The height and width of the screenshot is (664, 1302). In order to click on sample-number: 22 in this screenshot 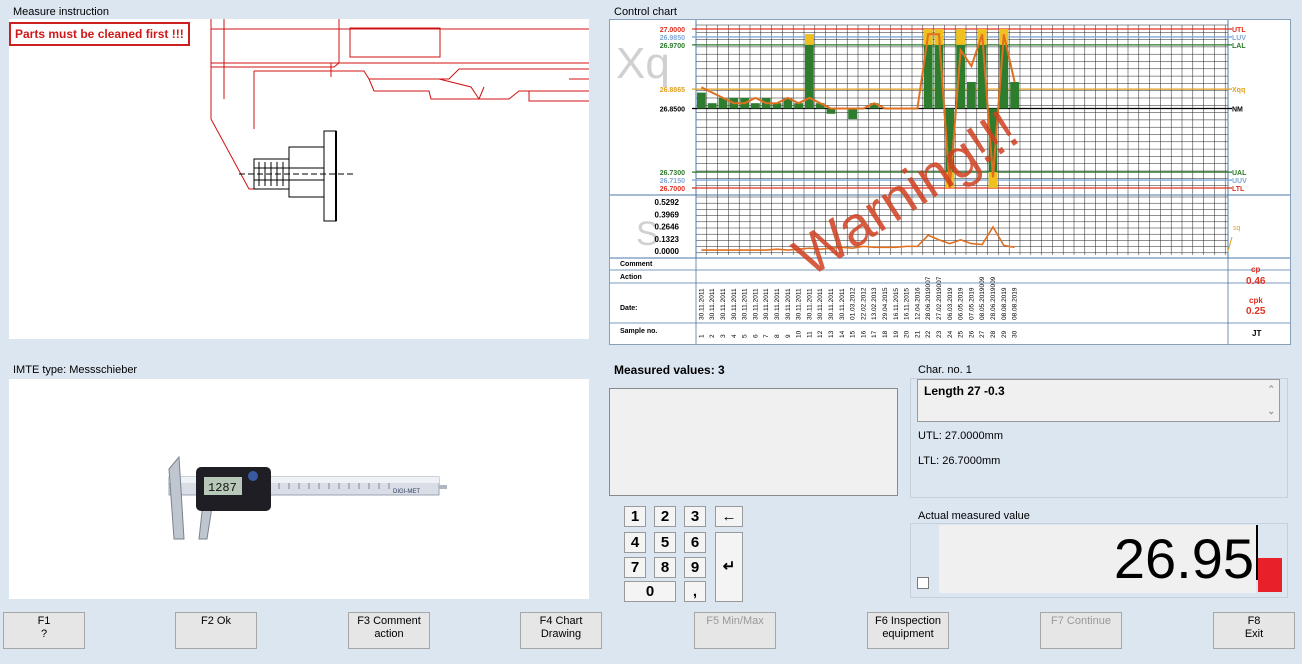, I will do `click(928, 334)`.